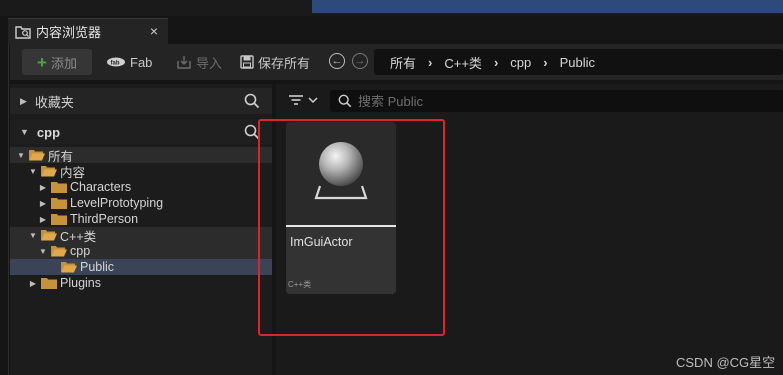  What do you see at coordinates (42, 62) in the screenshot?
I see `plus-icon: +` at bounding box center [42, 62].